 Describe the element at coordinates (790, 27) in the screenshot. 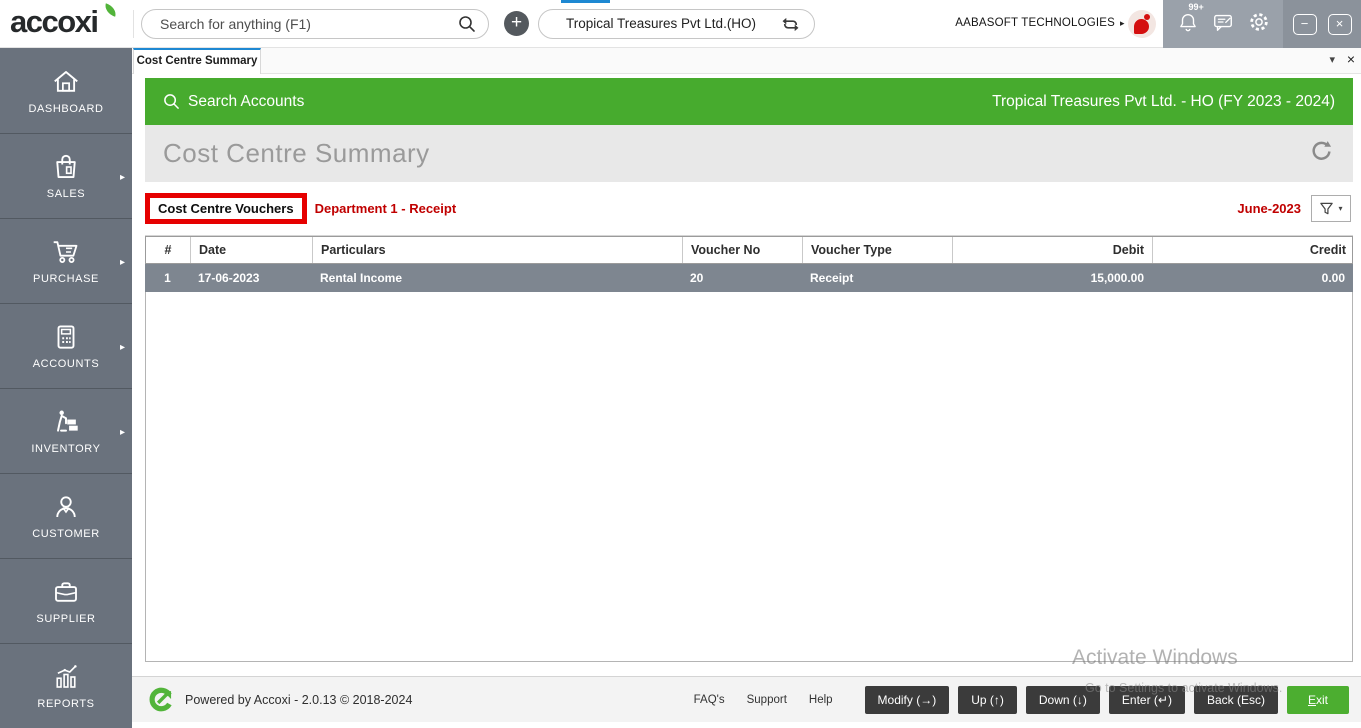

I see `switch-company-icon` at that location.